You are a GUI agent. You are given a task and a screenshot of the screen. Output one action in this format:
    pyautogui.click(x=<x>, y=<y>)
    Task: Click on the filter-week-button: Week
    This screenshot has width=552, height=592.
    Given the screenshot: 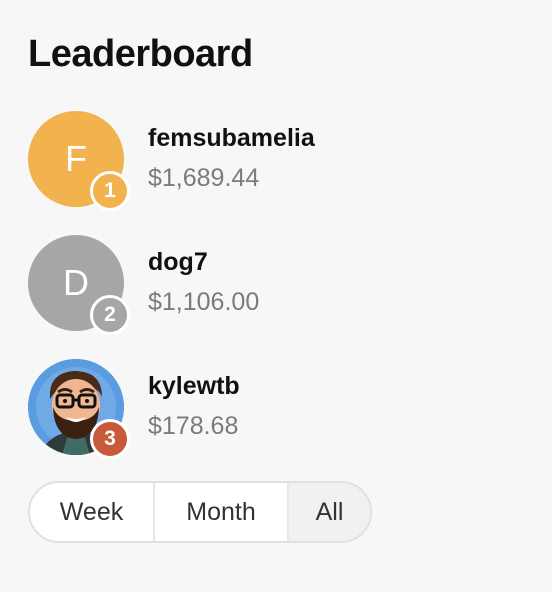 What is the action you would take?
    pyautogui.click(x=91, y=512)
    